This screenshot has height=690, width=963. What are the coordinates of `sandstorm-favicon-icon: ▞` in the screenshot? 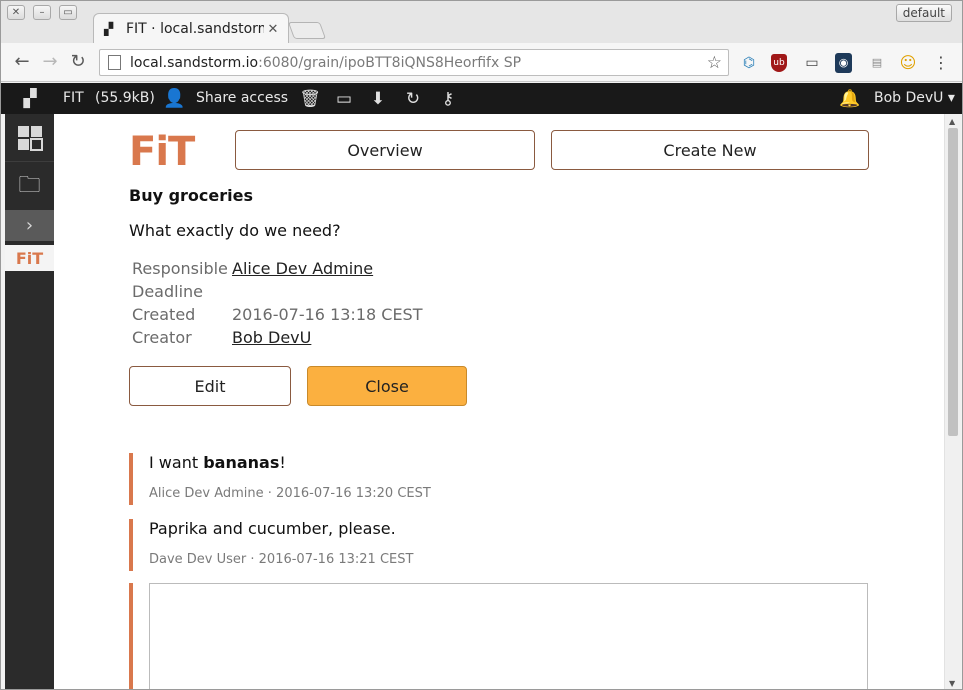 It's located at (109, 29).